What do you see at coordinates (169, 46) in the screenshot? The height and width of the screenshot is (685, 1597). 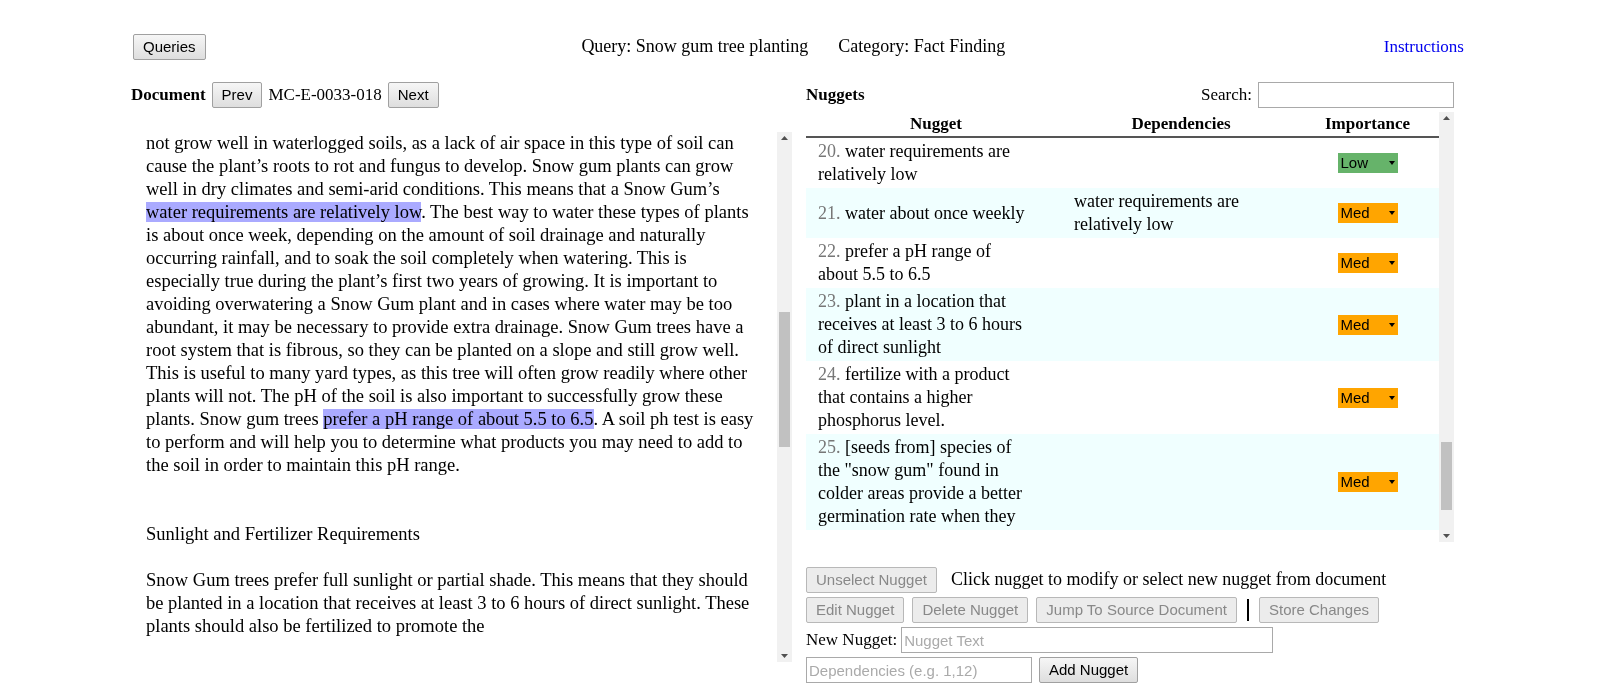 I see `queries-button: Queries` at bounding box center [169, 46].